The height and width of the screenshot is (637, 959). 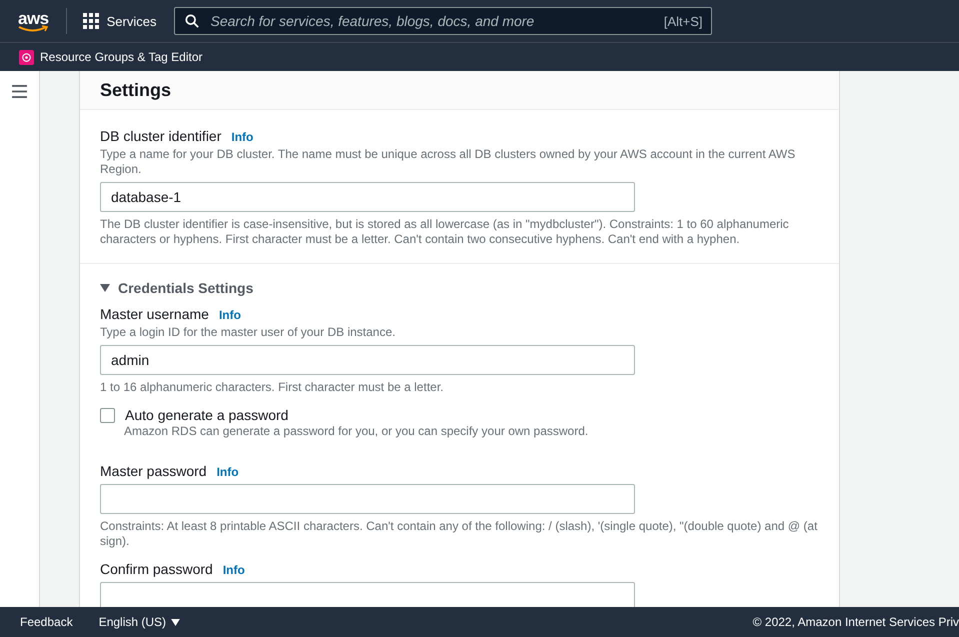 What do you see at coordinates (367, 197) in the screenshot?
I see `text-input: database-1` at bounding box center [367, 197].